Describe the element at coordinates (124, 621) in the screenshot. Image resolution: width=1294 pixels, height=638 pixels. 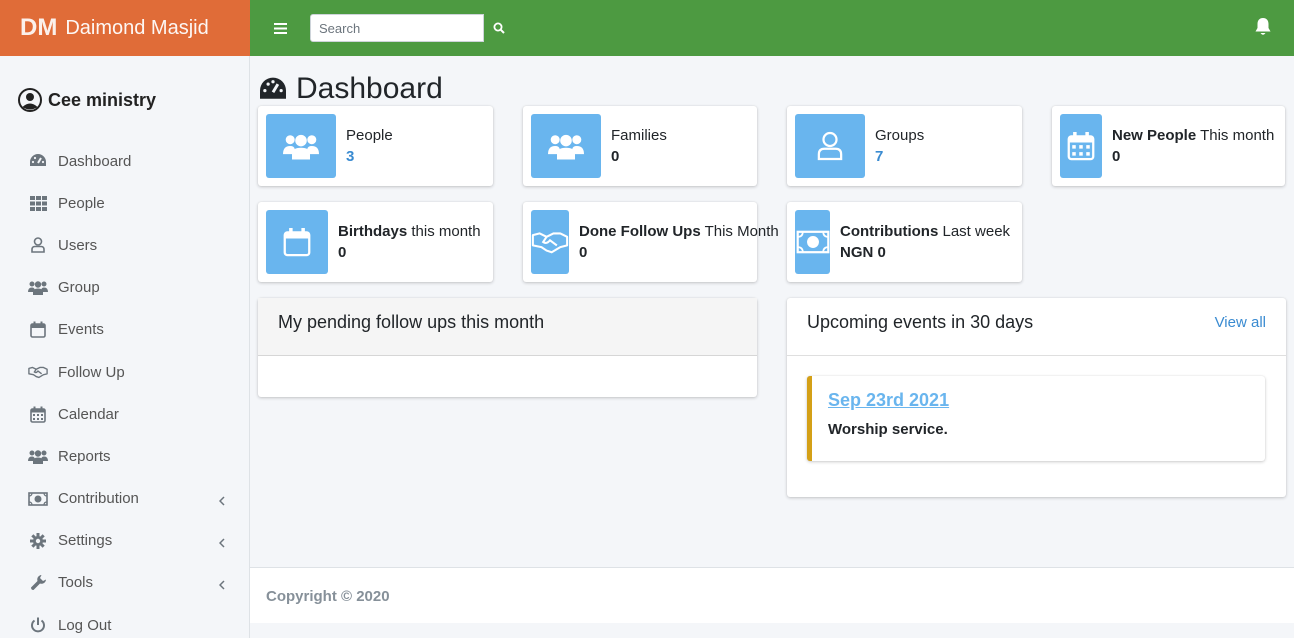
I see `sidebar-item-log-out: Log Out` at that location.